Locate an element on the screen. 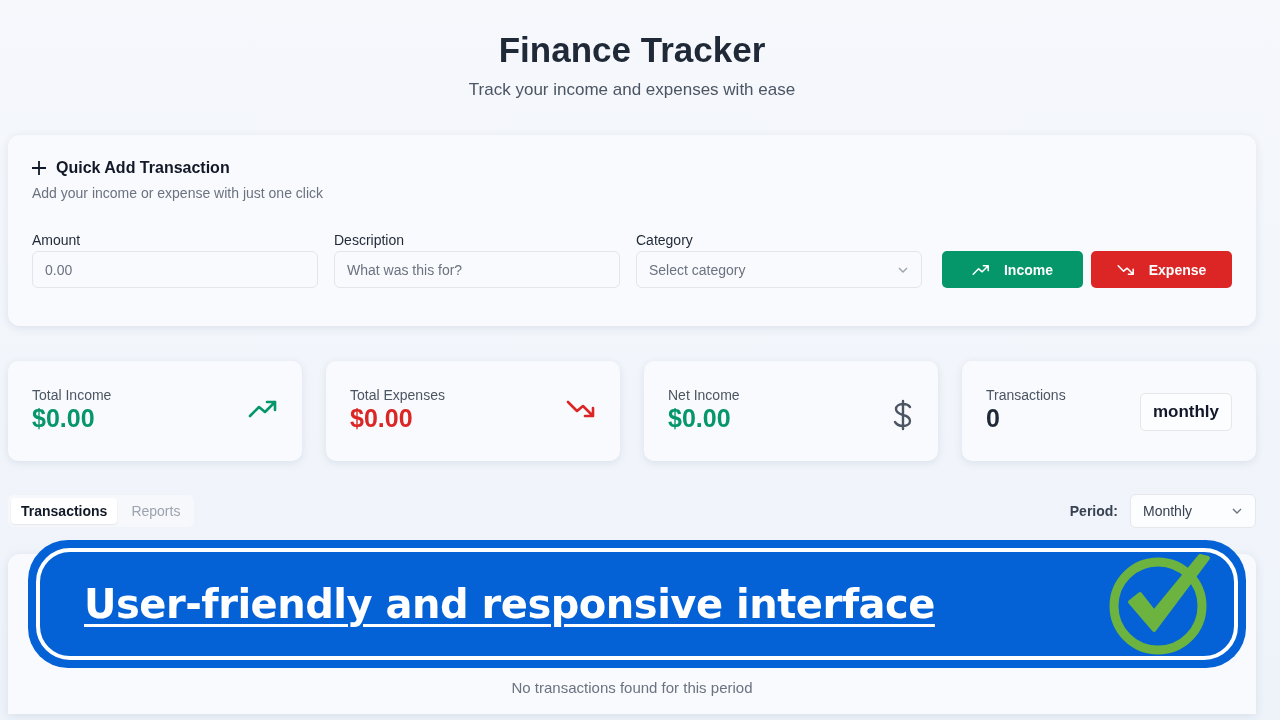 The image size is (1280, 720). input-field: 0.00 is located at coordinates (175, 269).